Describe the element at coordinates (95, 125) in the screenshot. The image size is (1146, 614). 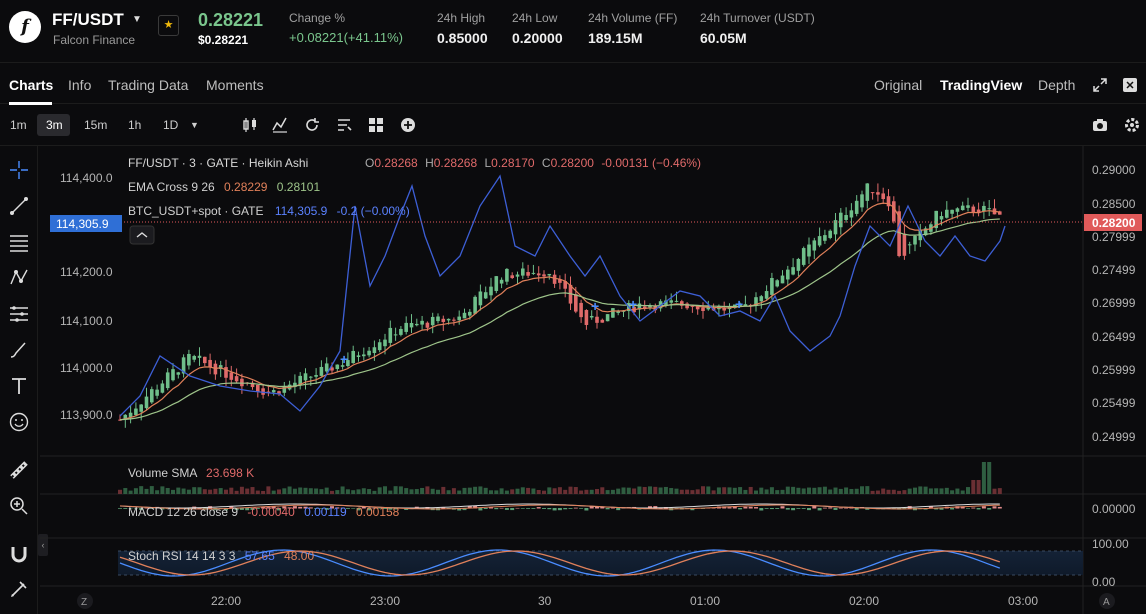
I see `timeframe-15m: 15m` at that location.